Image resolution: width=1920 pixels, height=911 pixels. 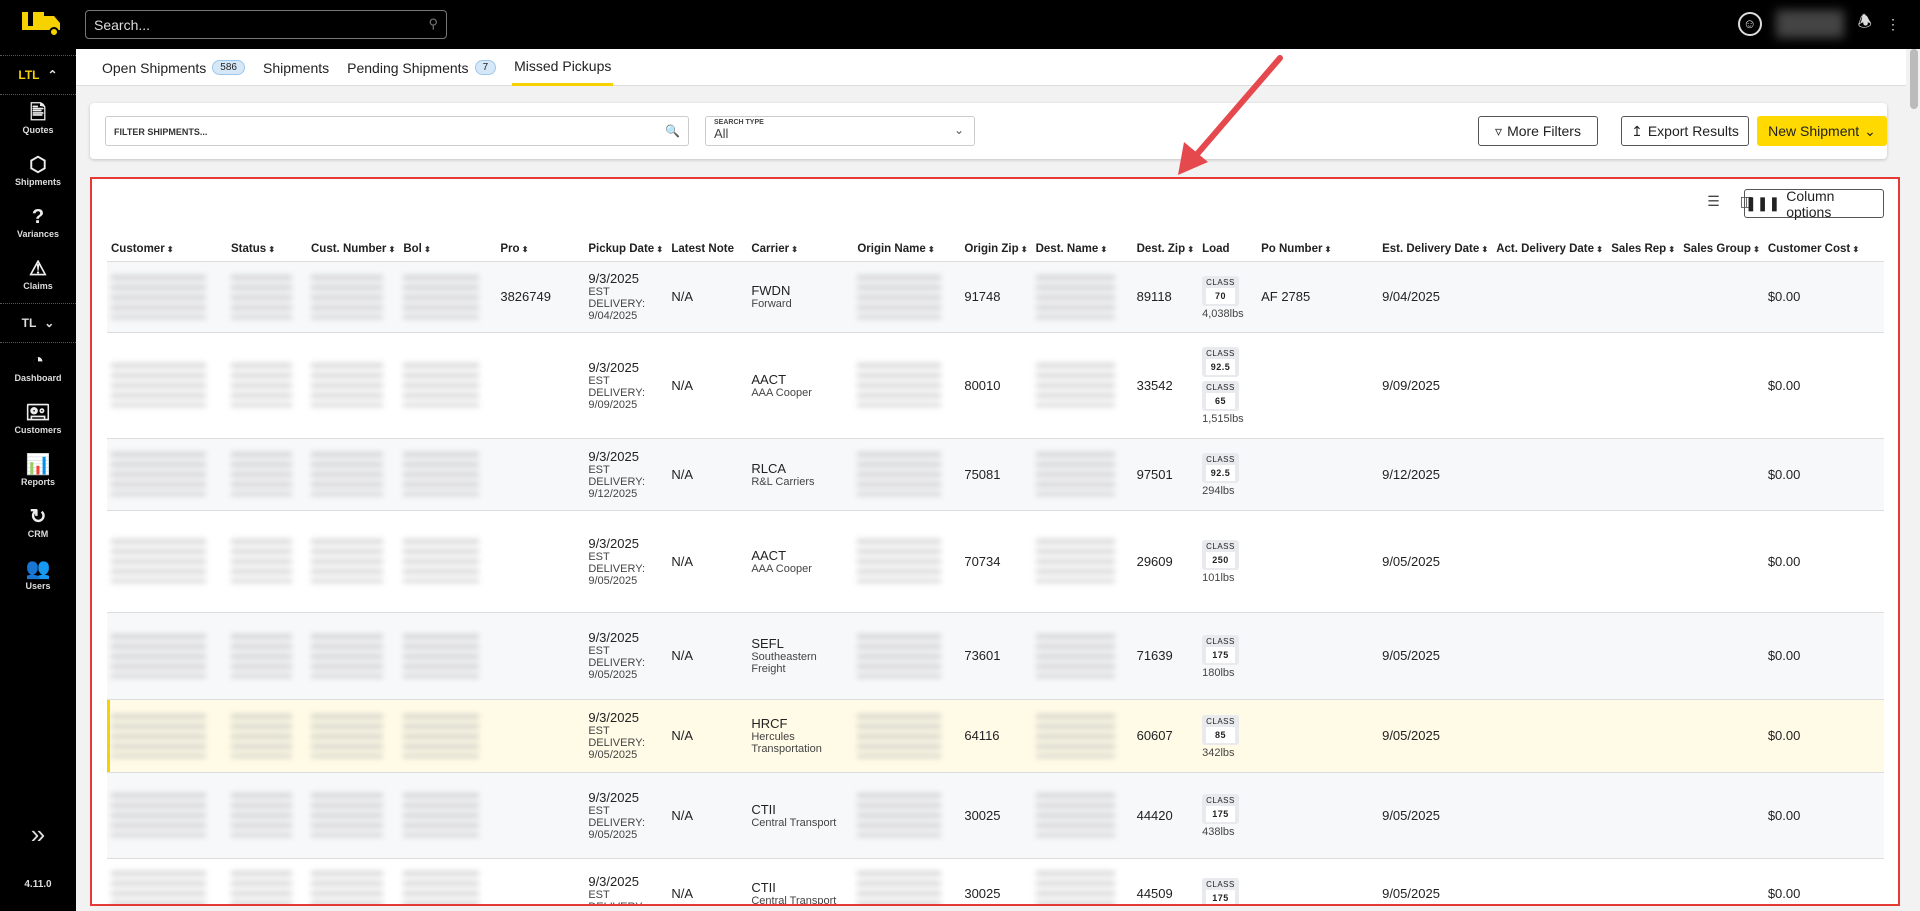 I want to click on dest-zip-cell: 29609, so click(x=1165, y=561).